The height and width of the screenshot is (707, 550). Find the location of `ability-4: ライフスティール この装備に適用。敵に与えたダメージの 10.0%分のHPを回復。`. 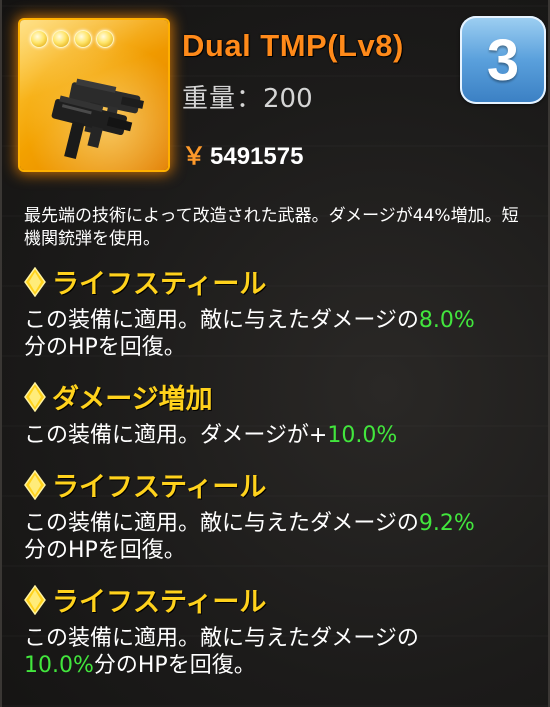

ability-4: ライフスティール この装備に適用。敵に与えたダメージの 10.0%分のHPを回復。 is located at coordinates (279, 629).